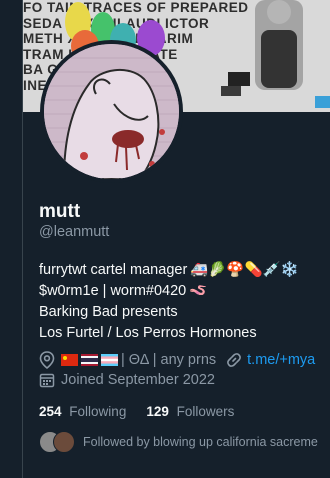  What do you see at coordinates (47, 380) in the screenshot?
I see `calendar-icon` at bounding box center [47, 380].